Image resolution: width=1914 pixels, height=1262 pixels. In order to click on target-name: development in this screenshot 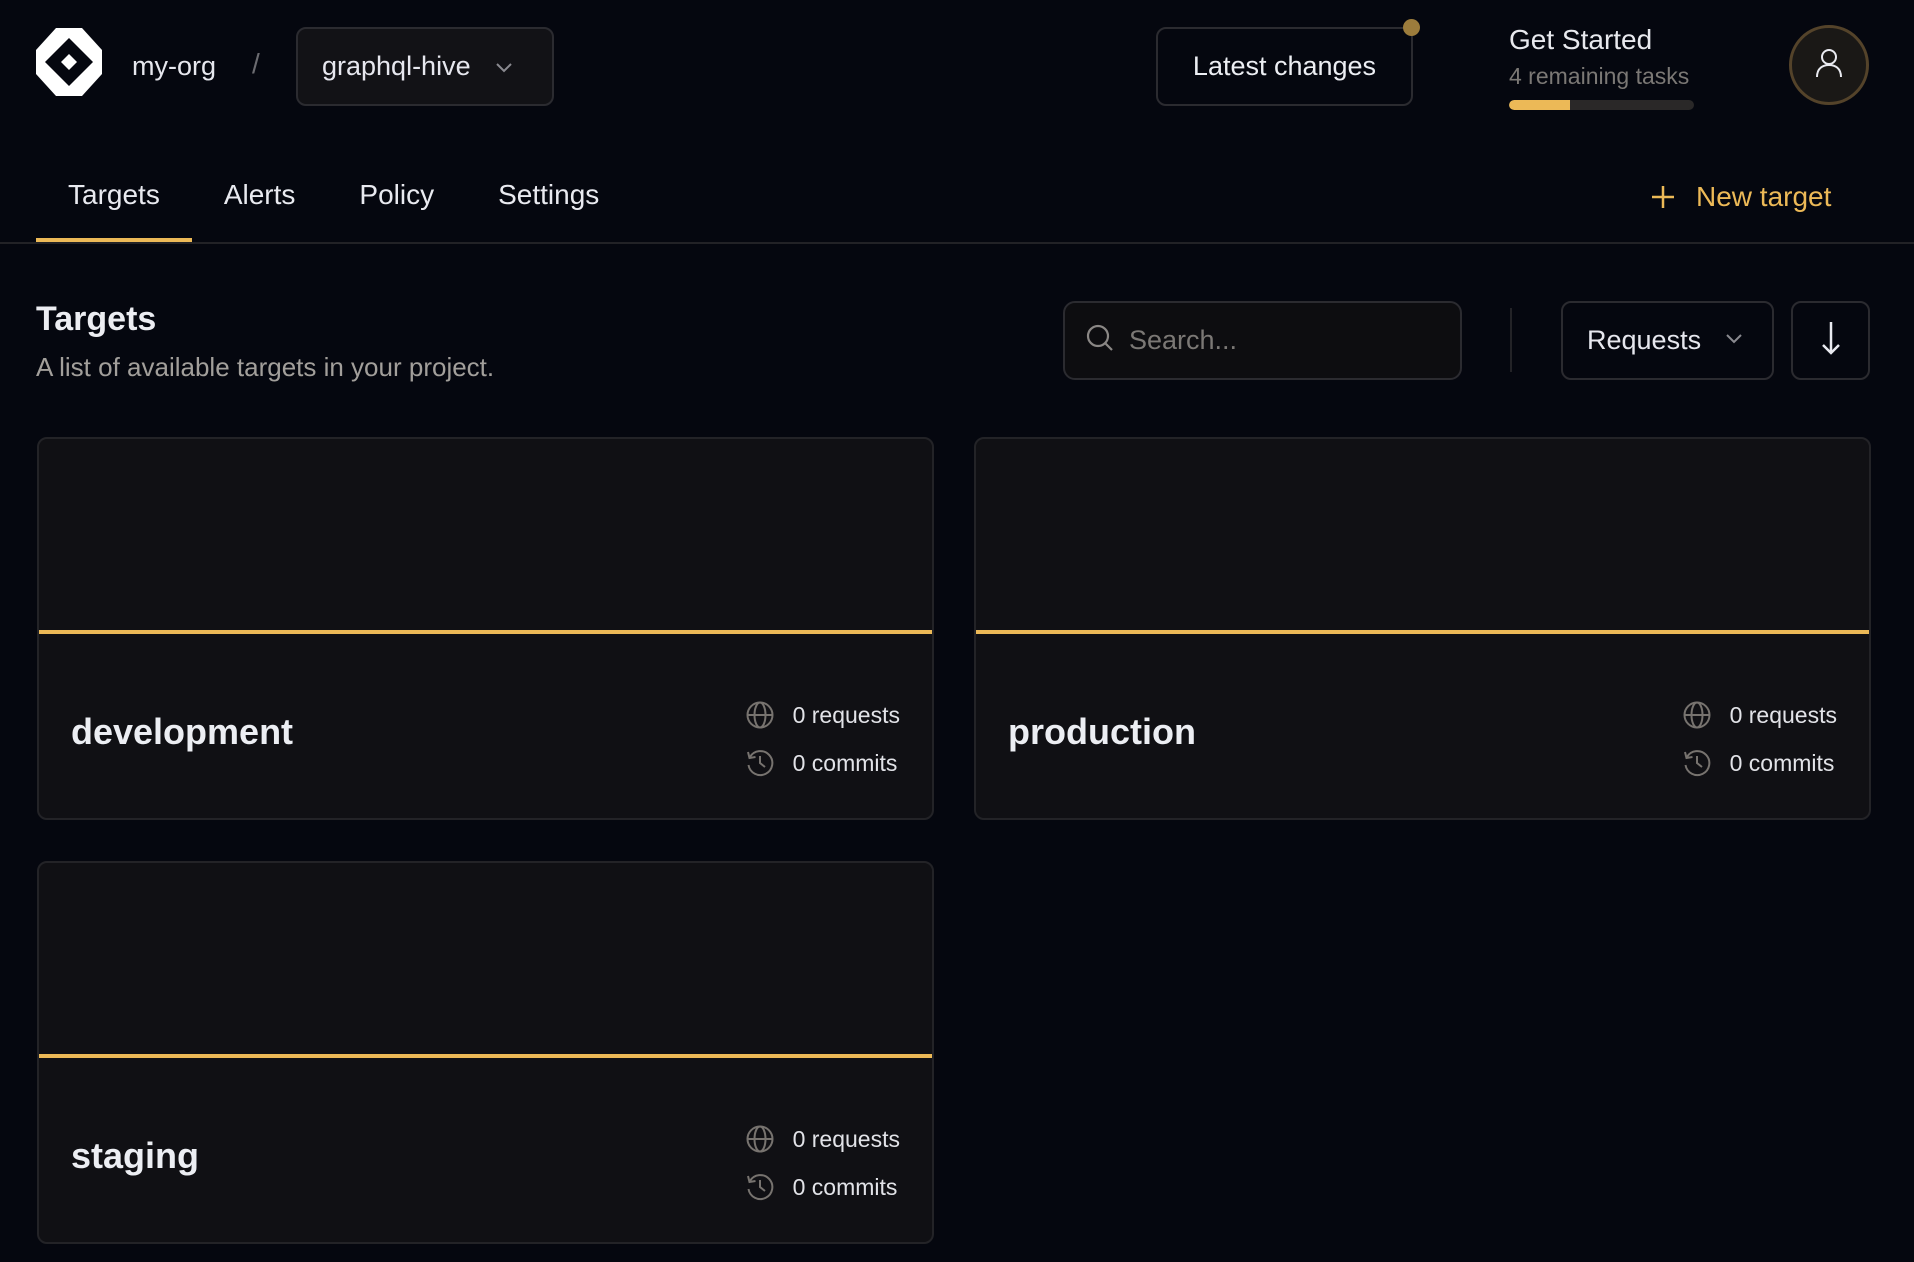, I will do `click(182, 731)`.